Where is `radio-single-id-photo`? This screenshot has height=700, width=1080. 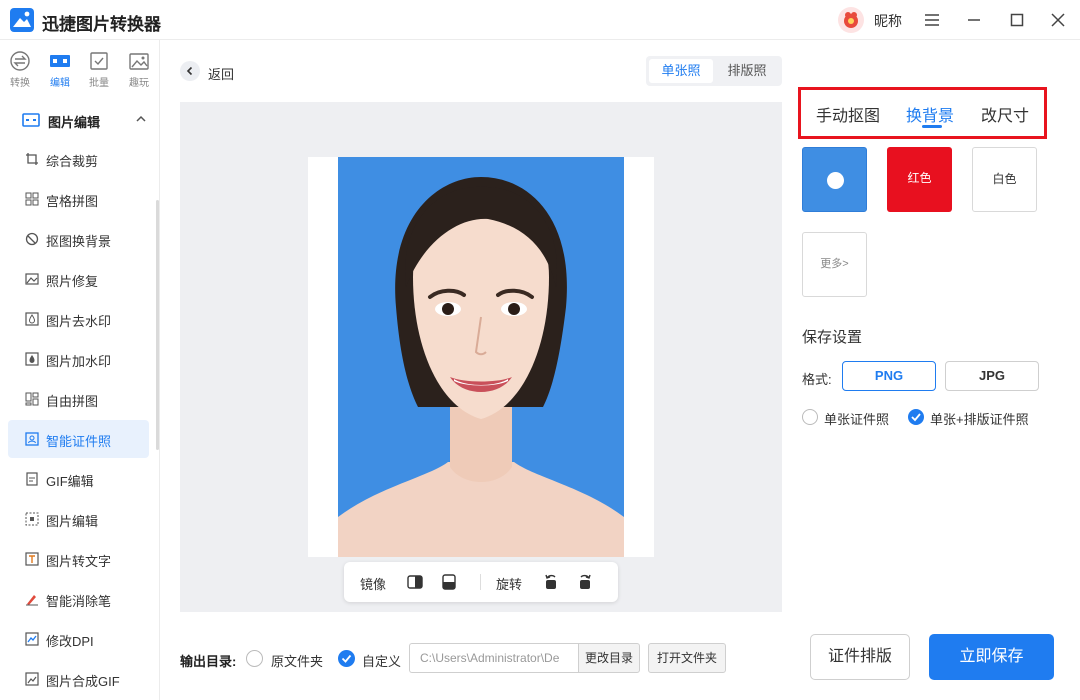 radio-single-id-photo is located at coordinates (810, 417).